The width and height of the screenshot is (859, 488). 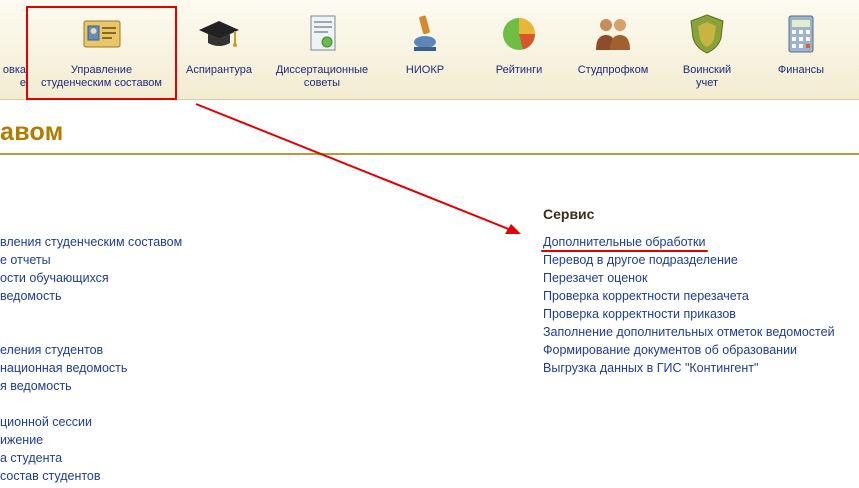 What do you see at coordinates (51, 350) in the screenshot?
I see `left-link: еления студентов` at bounding box center [51, 350].